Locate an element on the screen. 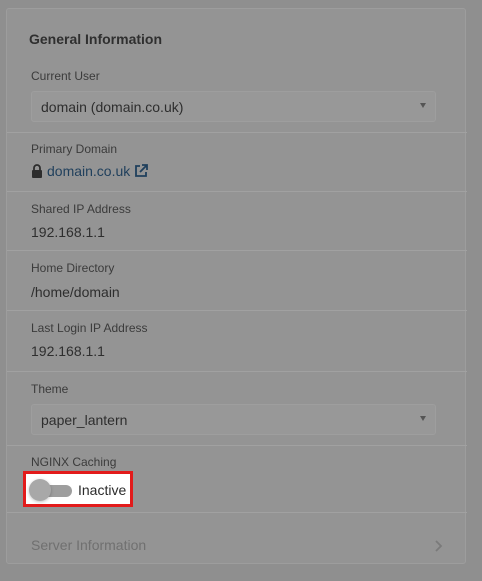 Image resolution: width=482 pixels, height=581 pixels. last-login-ip-value: 192.168.1.1 is located at coordinates (68, 351).